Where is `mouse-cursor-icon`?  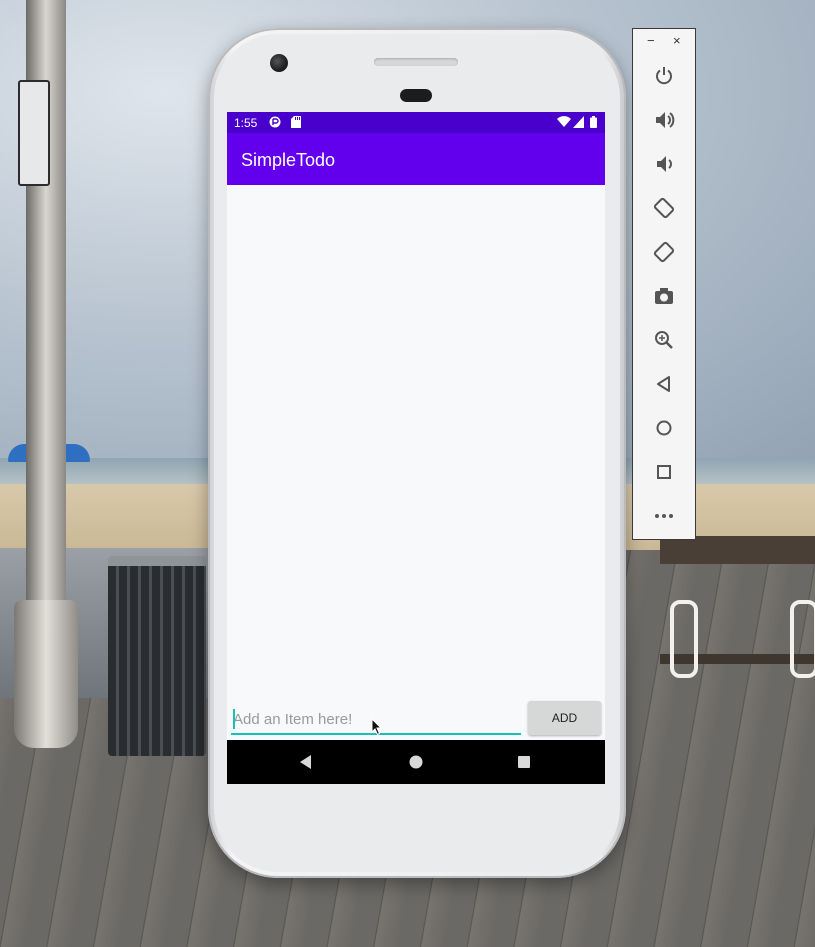
mouse-cursor-icon is located at coordinates (377, 727).